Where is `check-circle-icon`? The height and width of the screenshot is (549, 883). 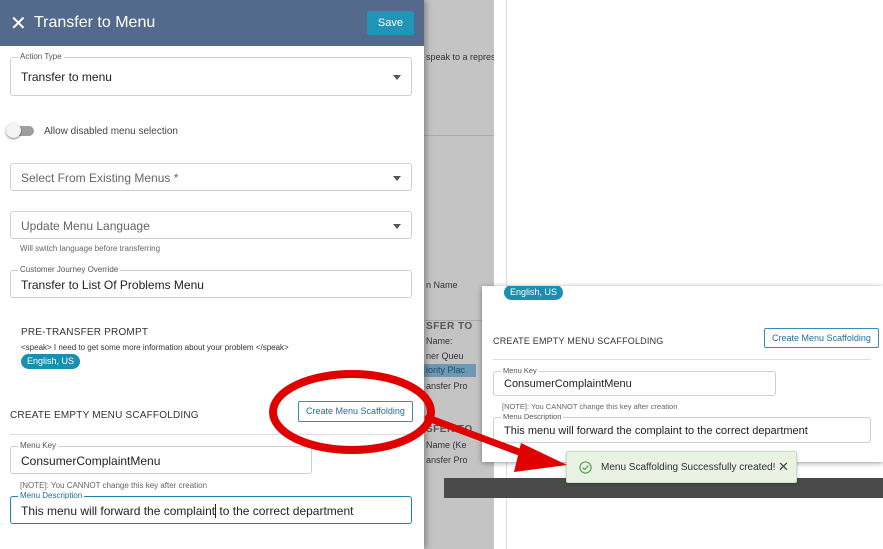
check-circle-icon is located at coordinates (585, 467).